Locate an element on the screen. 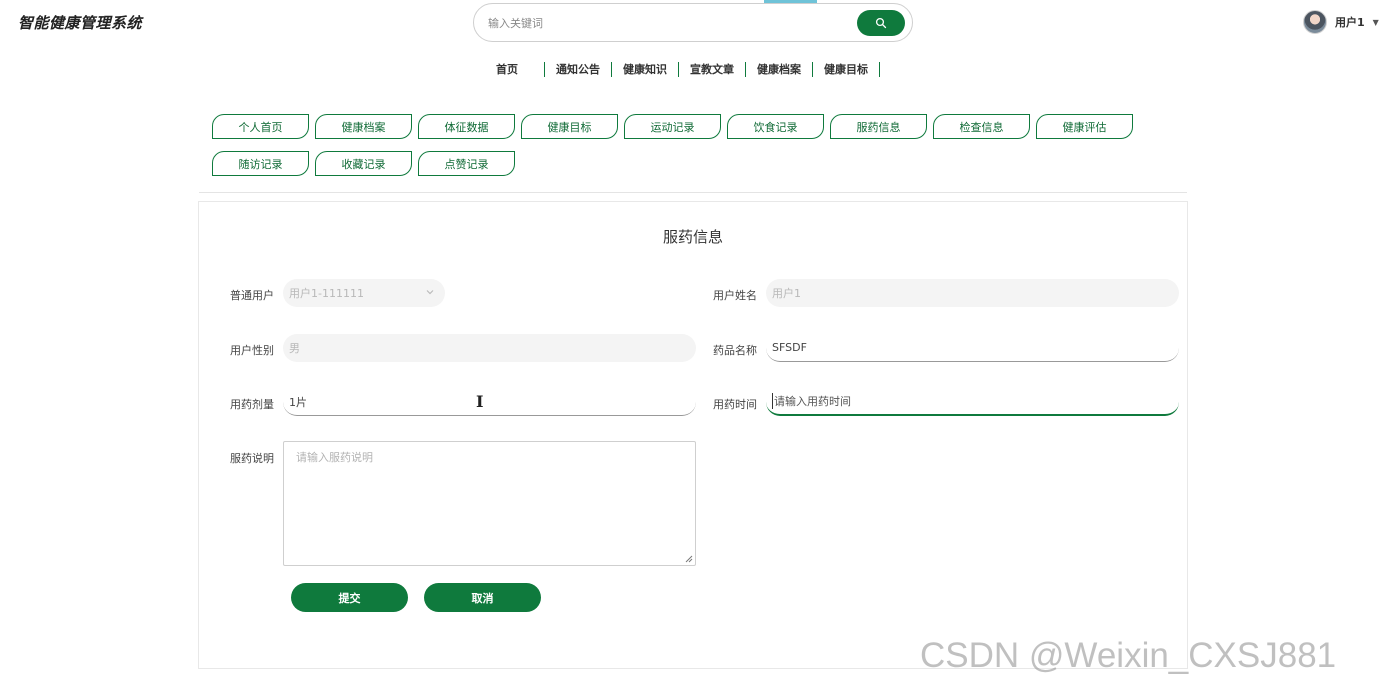 The image size is (1385, 686). drug-name-value: SFSDF is located at coordinates (789, 347).